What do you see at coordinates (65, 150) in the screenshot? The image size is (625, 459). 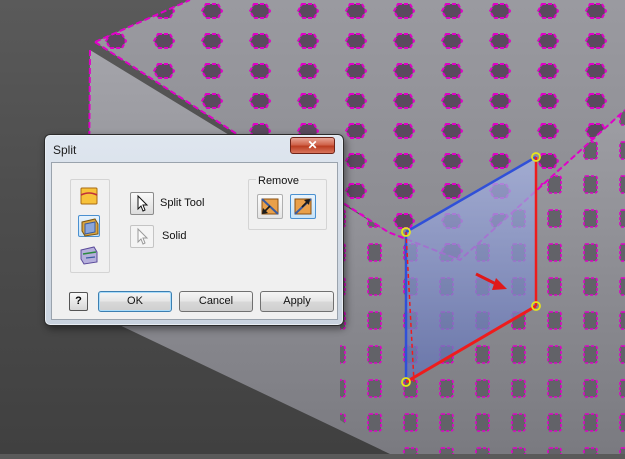 I see `dialog-title: Split` at bounding box center [65, 150].